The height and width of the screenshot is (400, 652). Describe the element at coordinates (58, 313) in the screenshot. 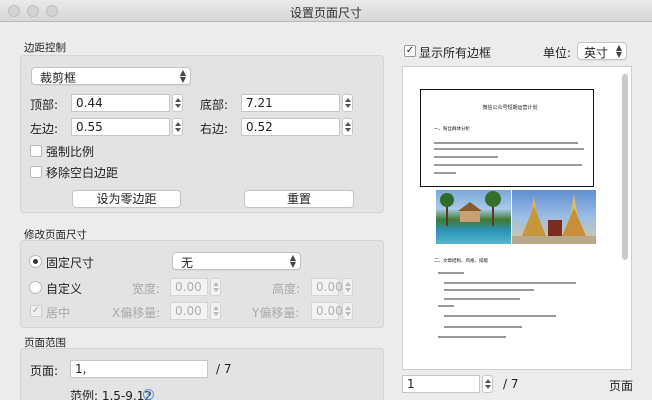

I see `center-label: 居中` at that location.